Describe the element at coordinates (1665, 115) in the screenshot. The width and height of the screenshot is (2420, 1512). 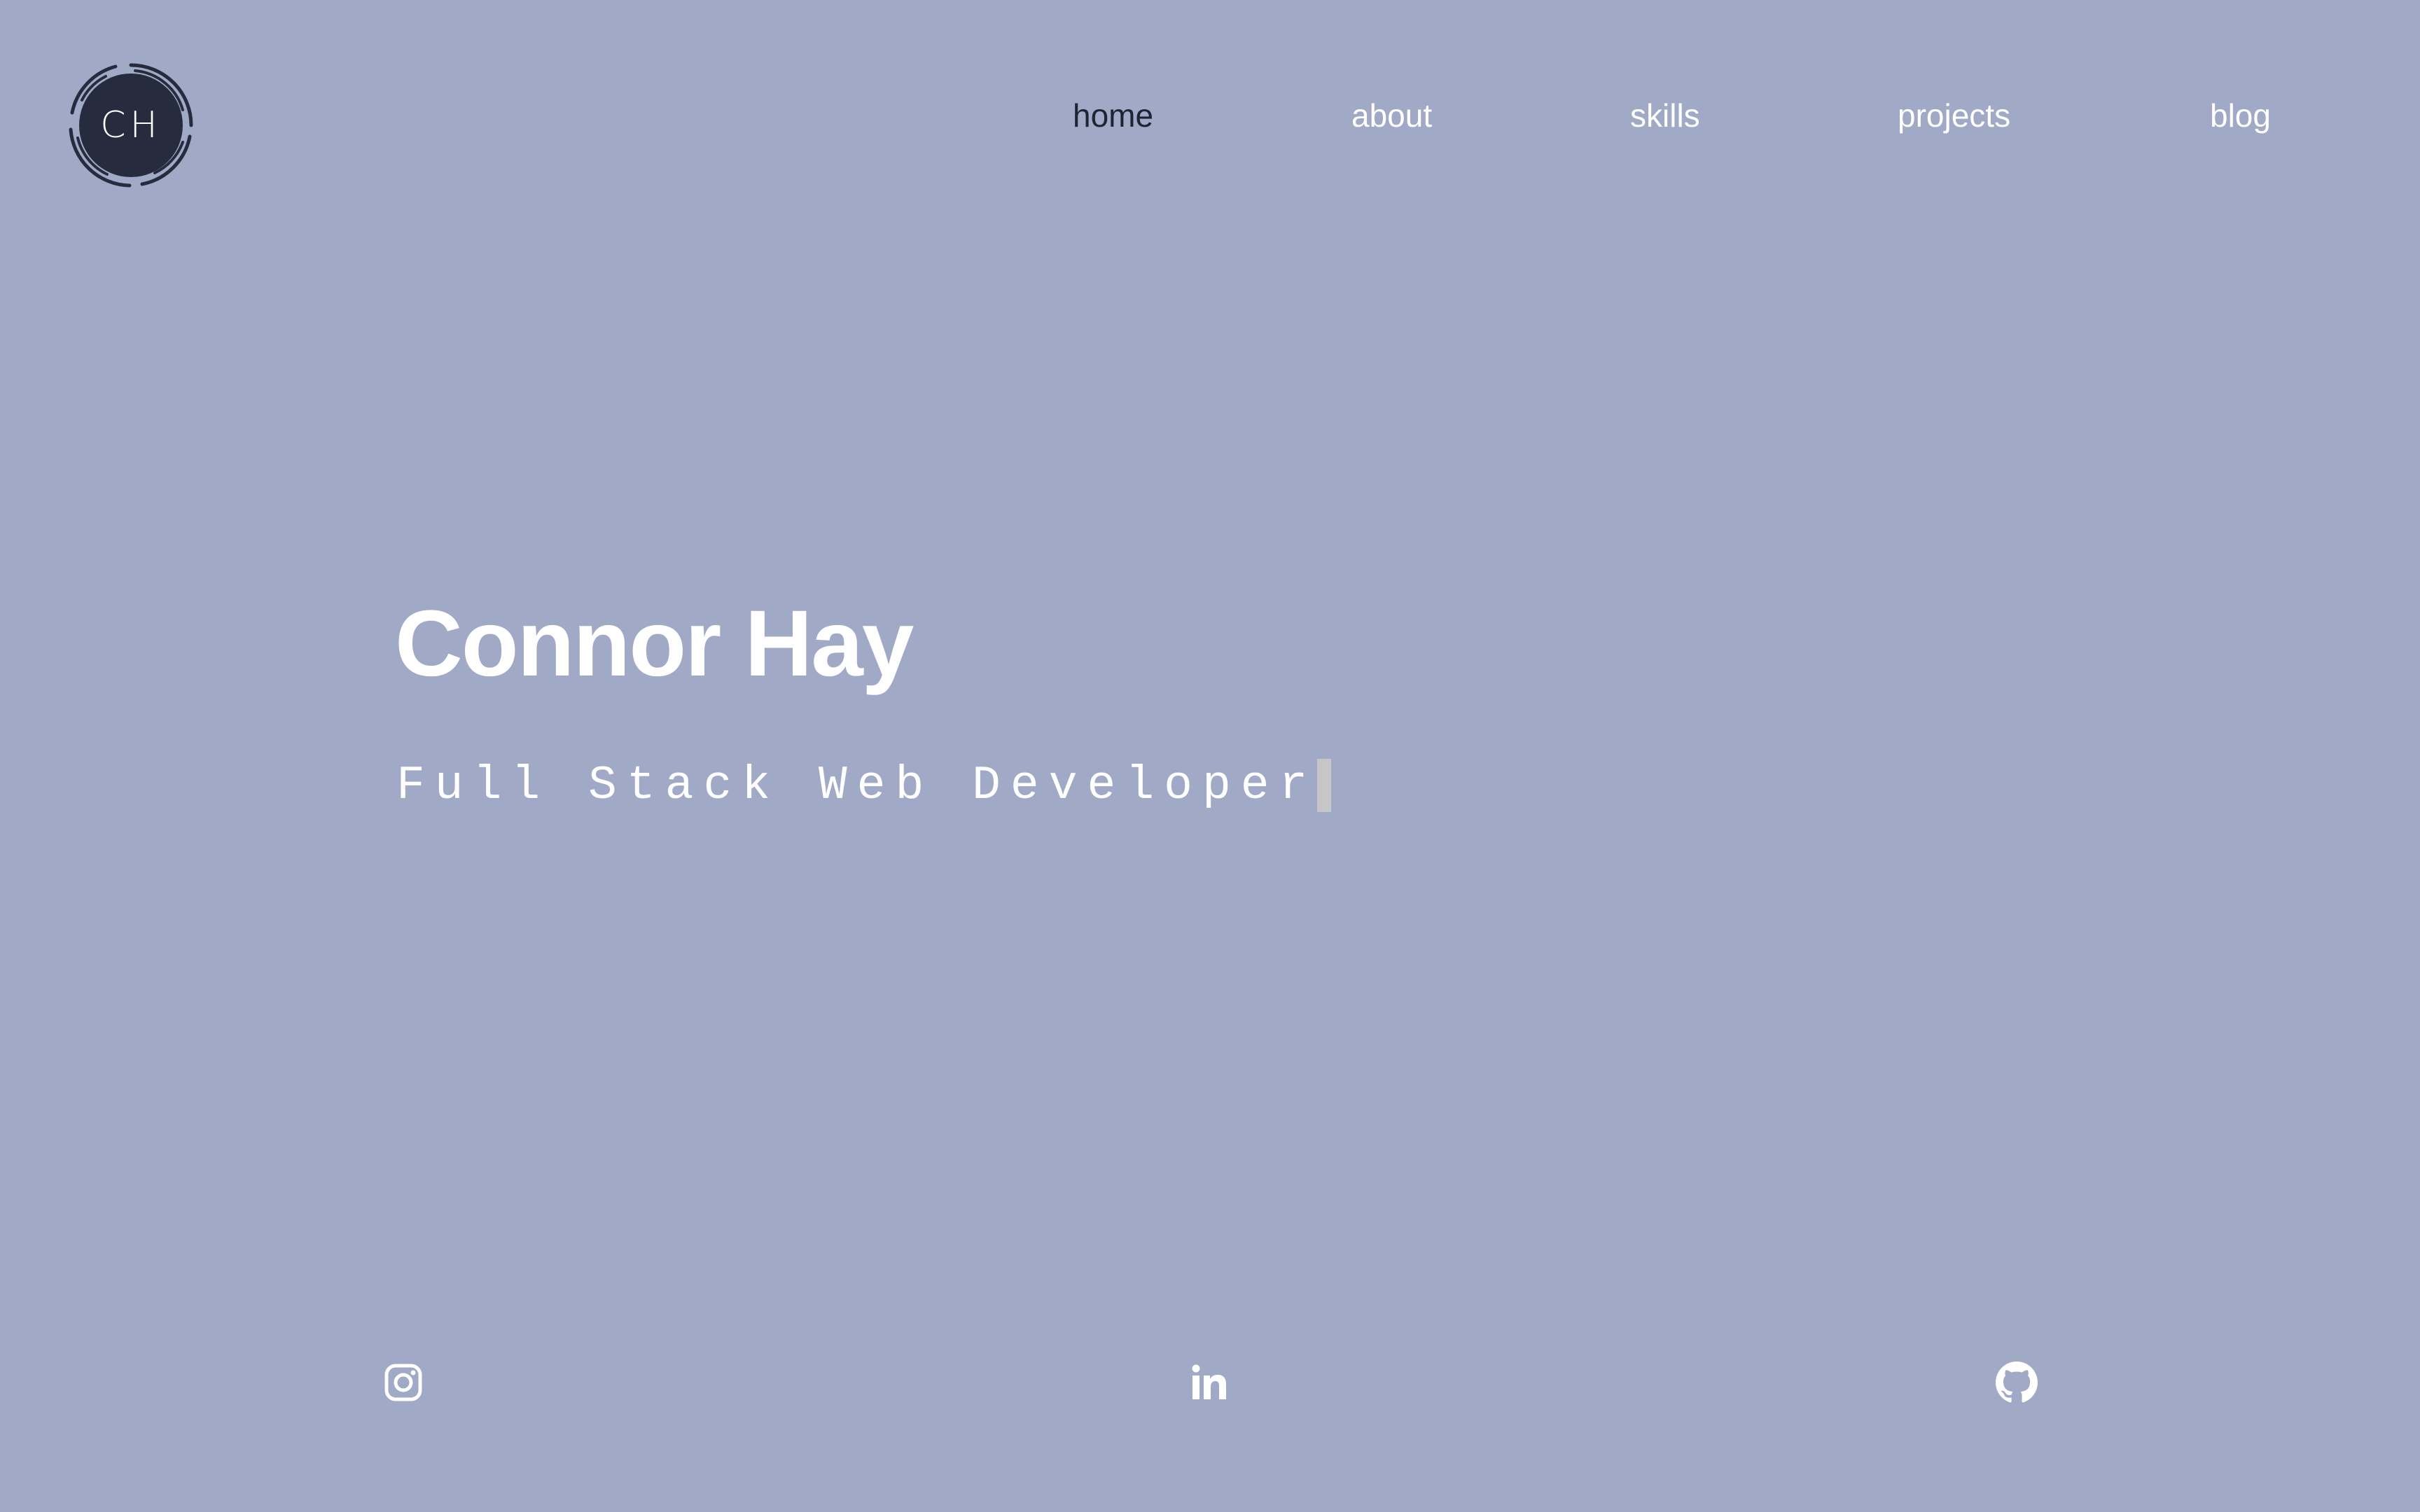
I see `nav-item-skills: skills` at that location.